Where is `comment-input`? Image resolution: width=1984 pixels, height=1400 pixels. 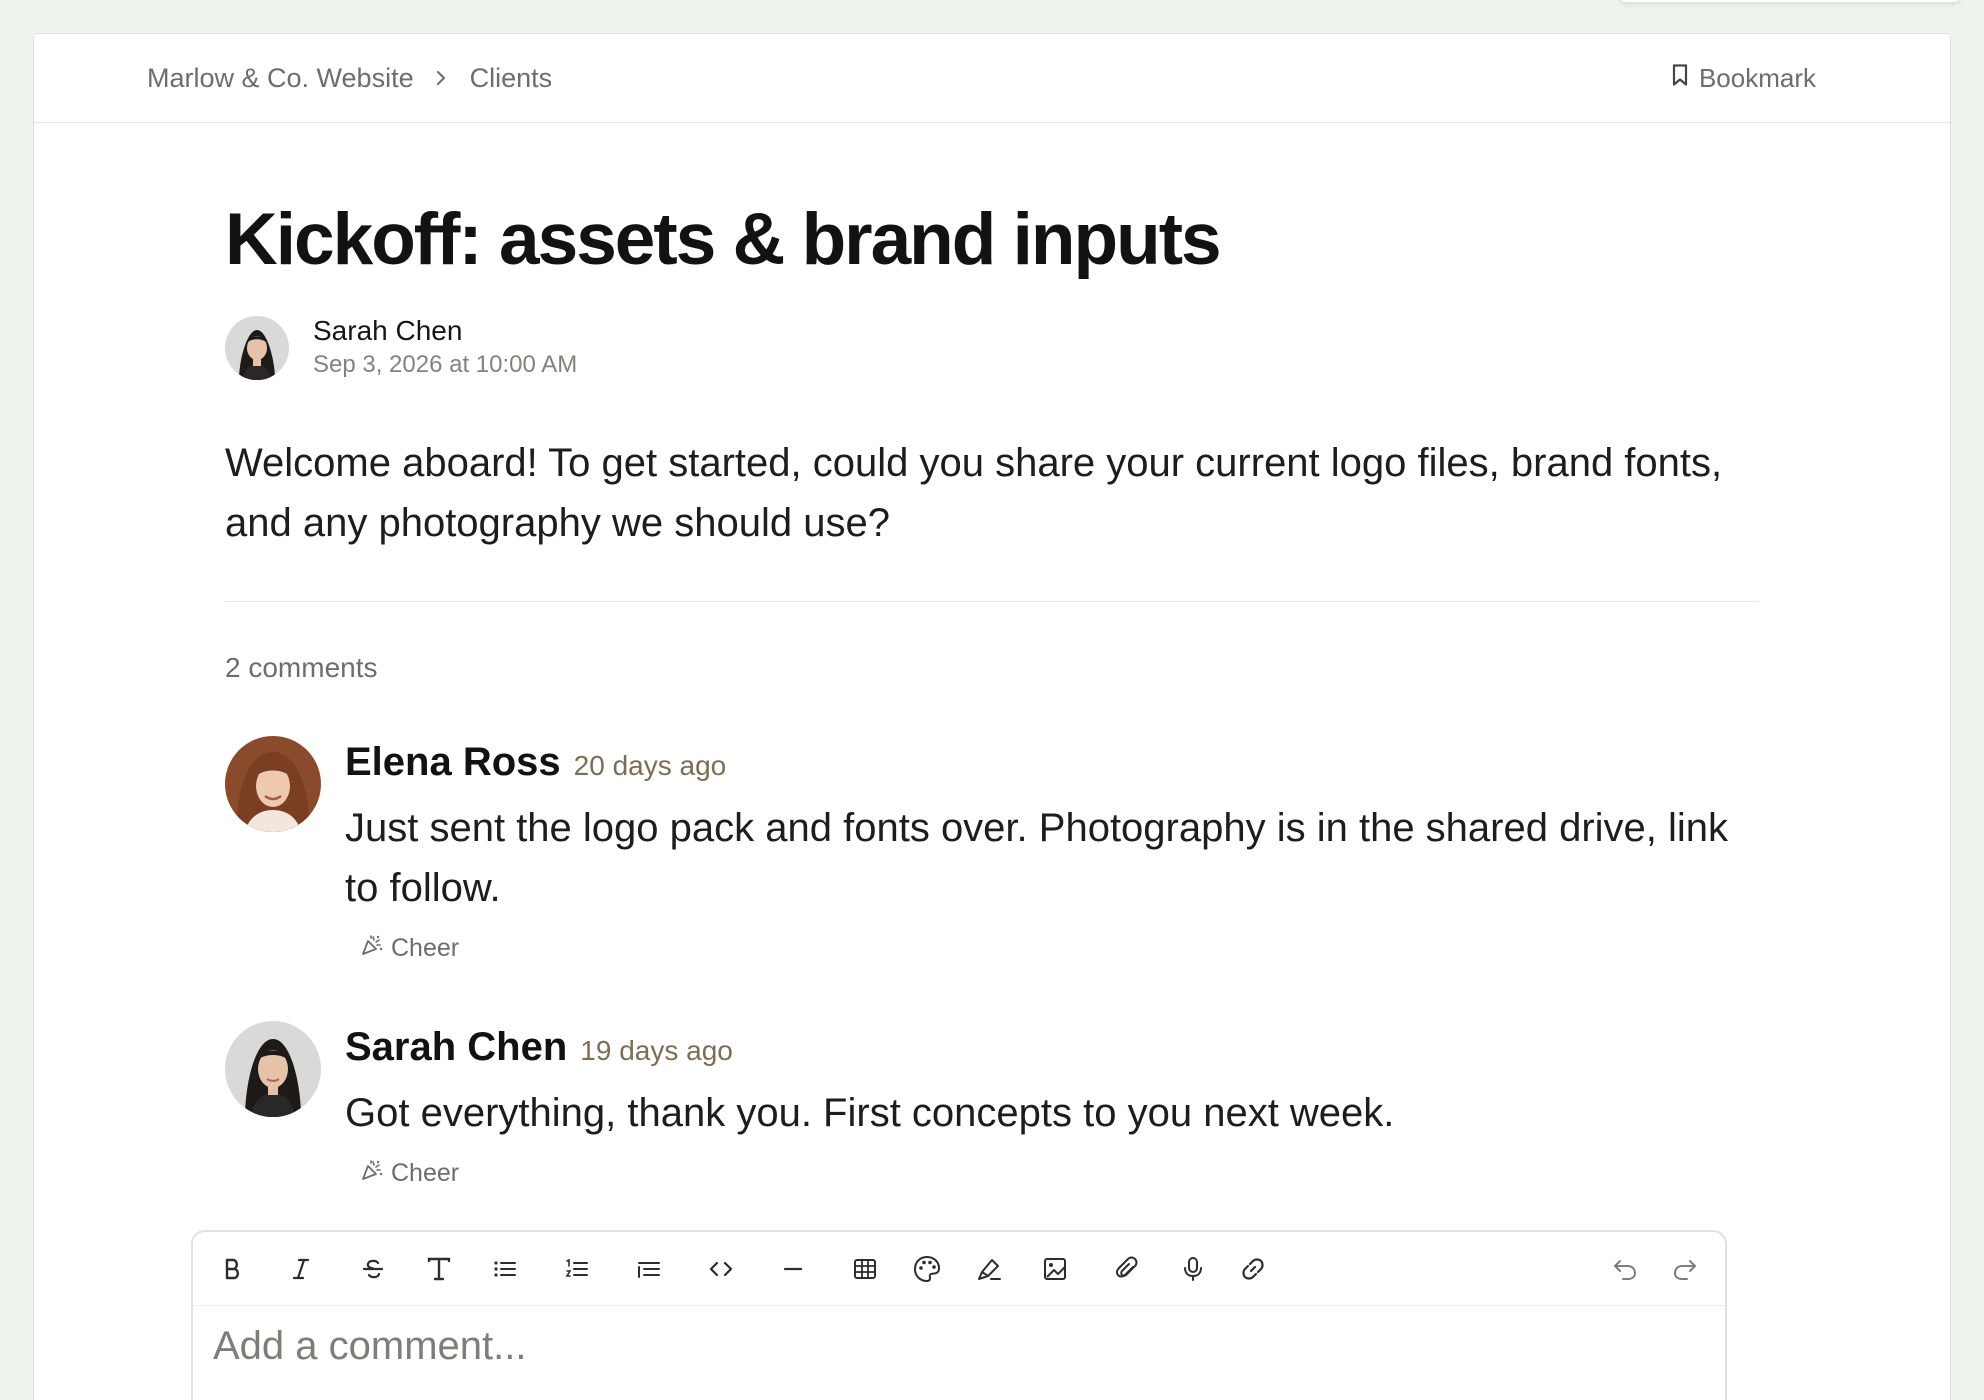 comment-input is located at coordinates (959, 1346).